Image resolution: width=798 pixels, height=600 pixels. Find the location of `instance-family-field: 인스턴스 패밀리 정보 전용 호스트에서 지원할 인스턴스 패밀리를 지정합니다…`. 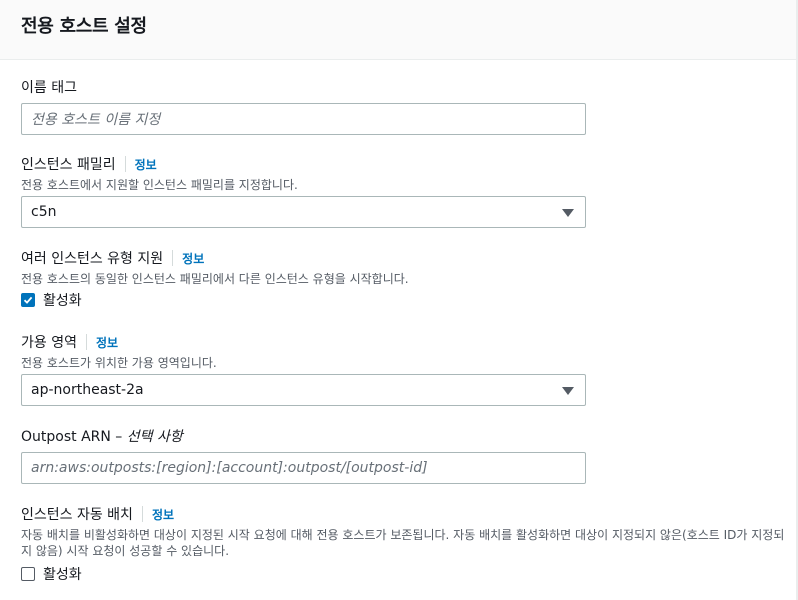

instance-family-field: 인스턴스 패밀리 정보 전용 호스트에서 지원할 인스턴스 패밀리를 지정합니다… is located at coordinates (403, 191).